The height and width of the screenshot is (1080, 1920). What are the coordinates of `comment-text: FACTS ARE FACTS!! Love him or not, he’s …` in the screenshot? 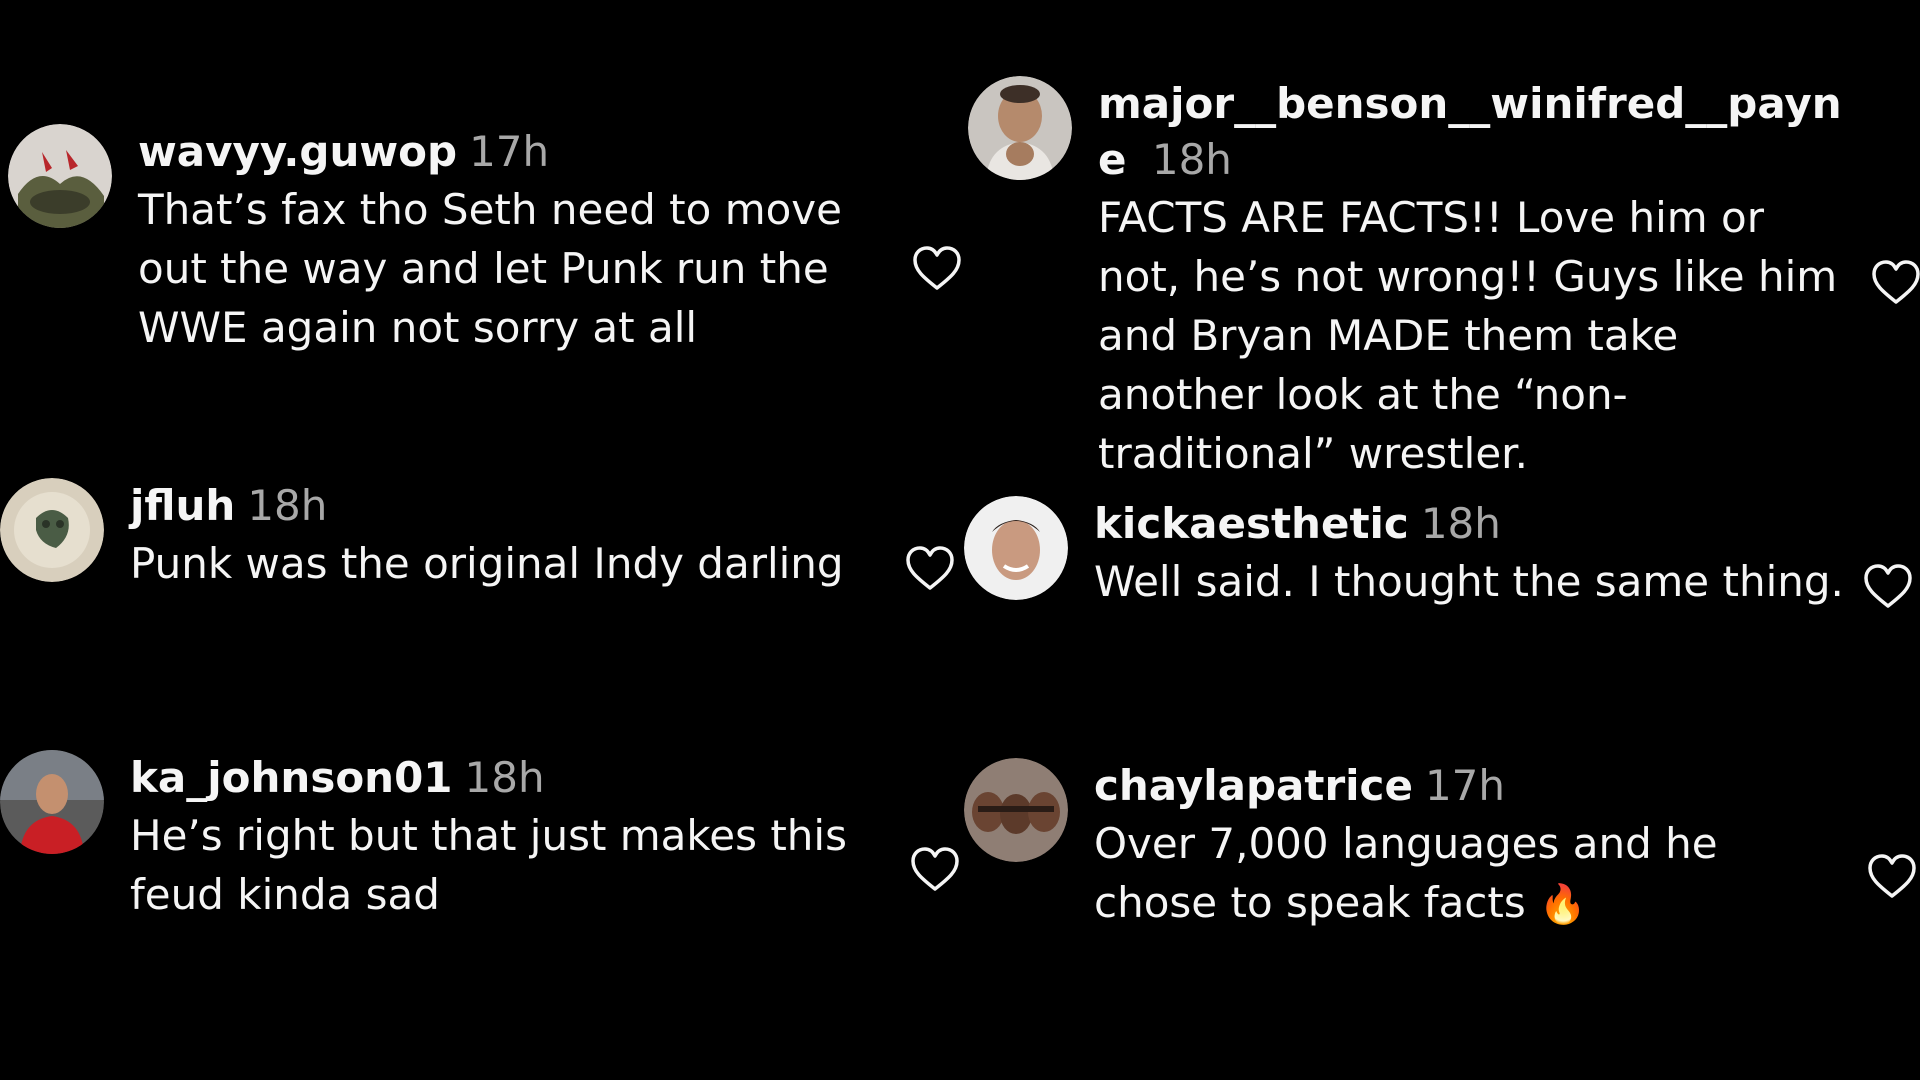 It's located at (1468, 335).